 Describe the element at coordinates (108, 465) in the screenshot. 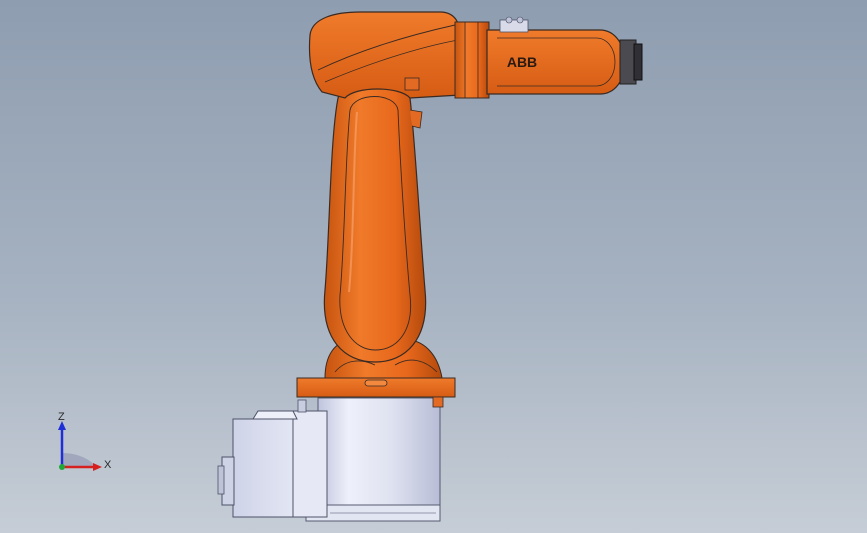

I see `triad-x-label: X` at that location.